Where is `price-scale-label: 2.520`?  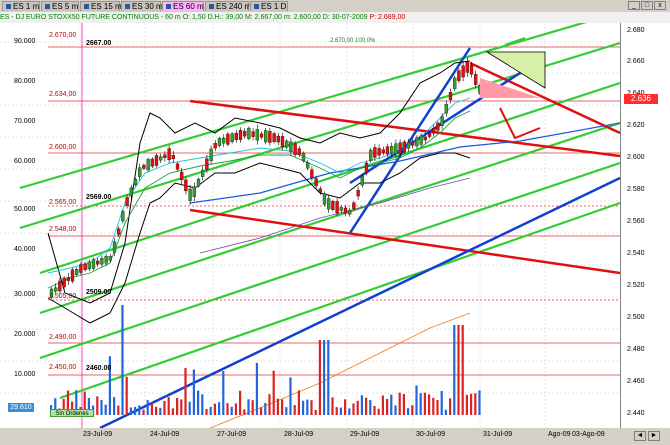 price-scale-label: 2.520 is located at coordinates (636, 285).